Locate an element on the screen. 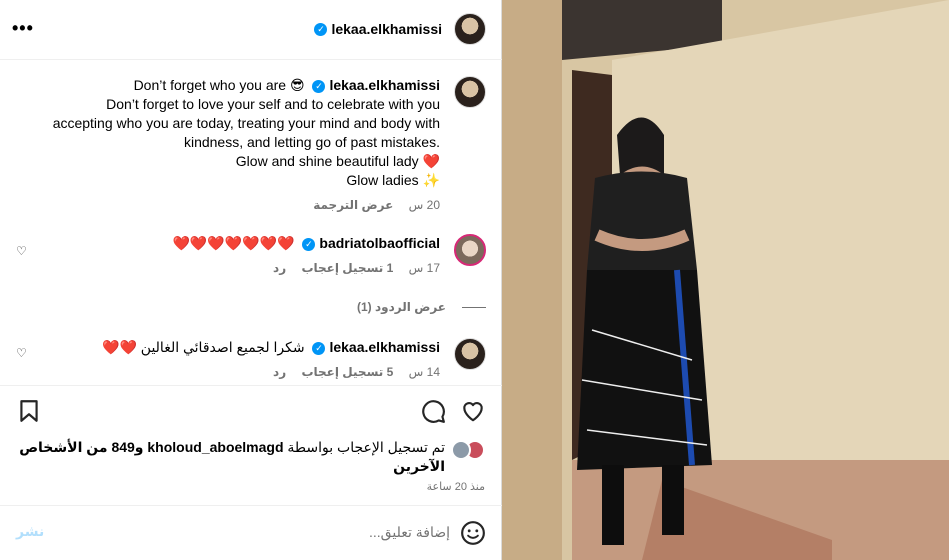  post-time: منذ 20 ساعة is located at coordinates (456, 486).